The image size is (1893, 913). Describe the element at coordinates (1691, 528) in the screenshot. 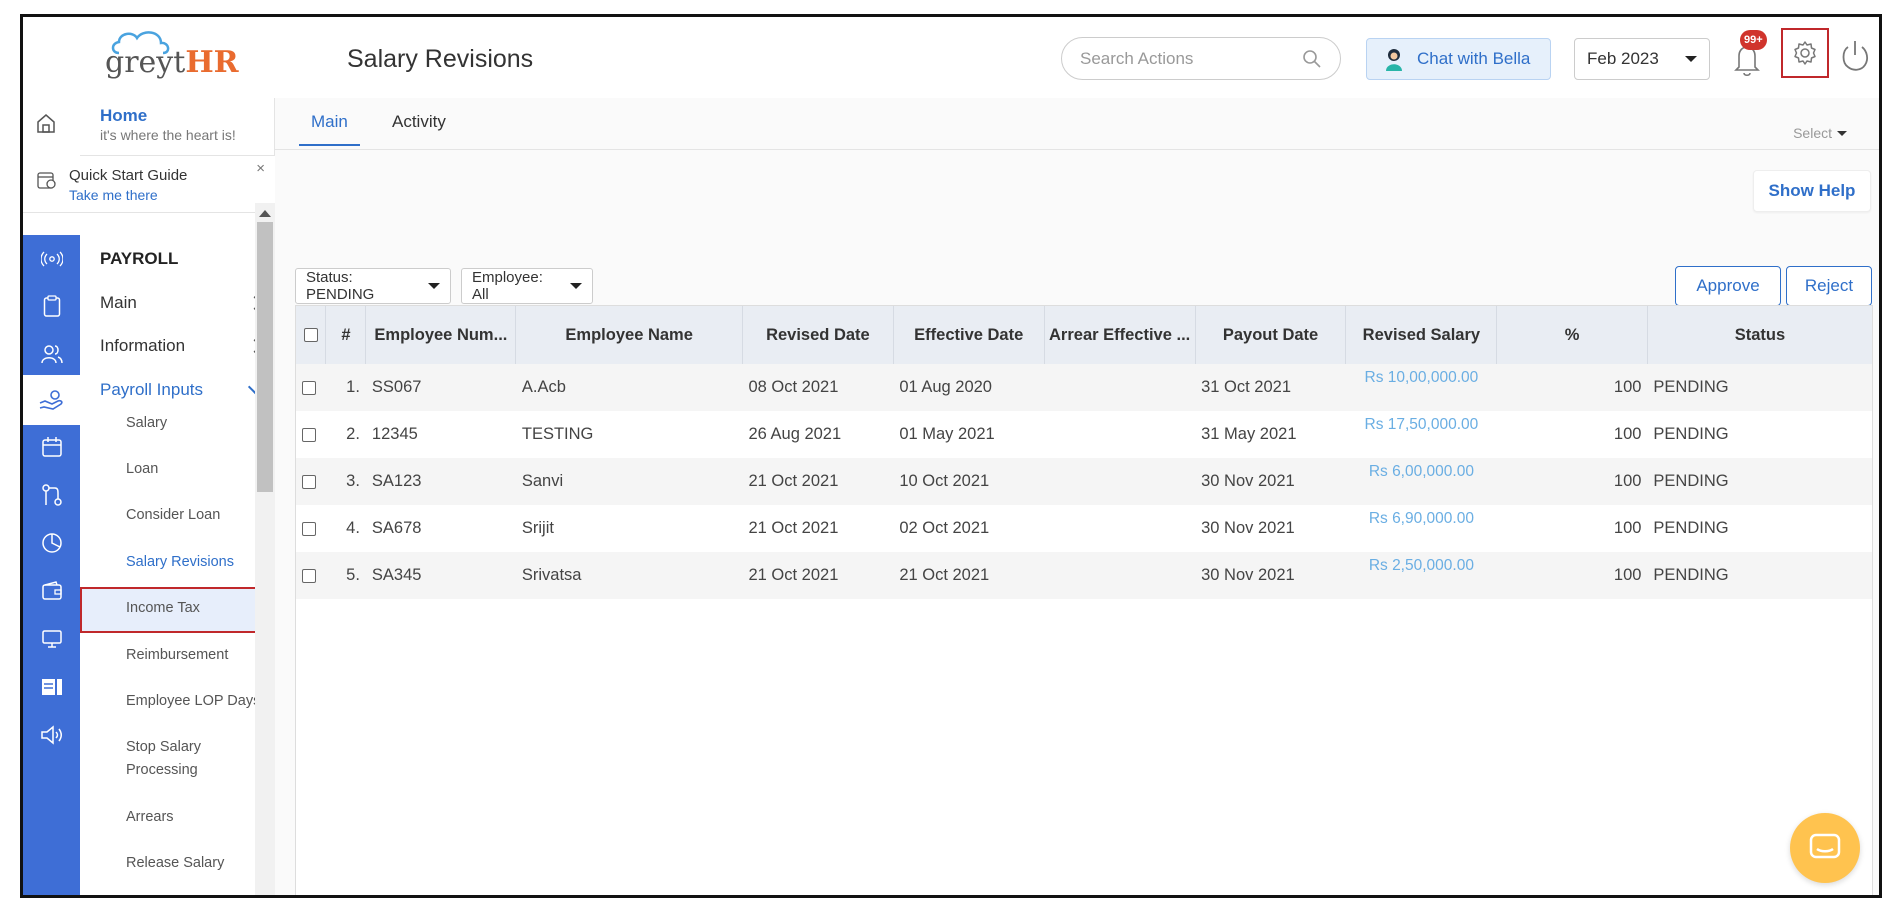

I see `status-value: PENDING` at that location.